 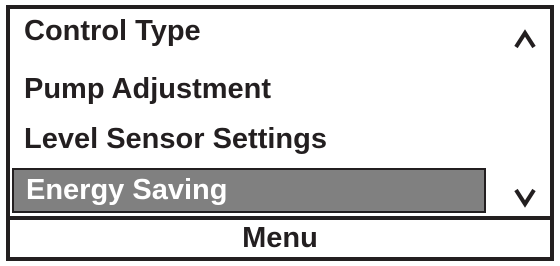 I want to click on menu-title-bar: Menu, so click(x=280, y=236).